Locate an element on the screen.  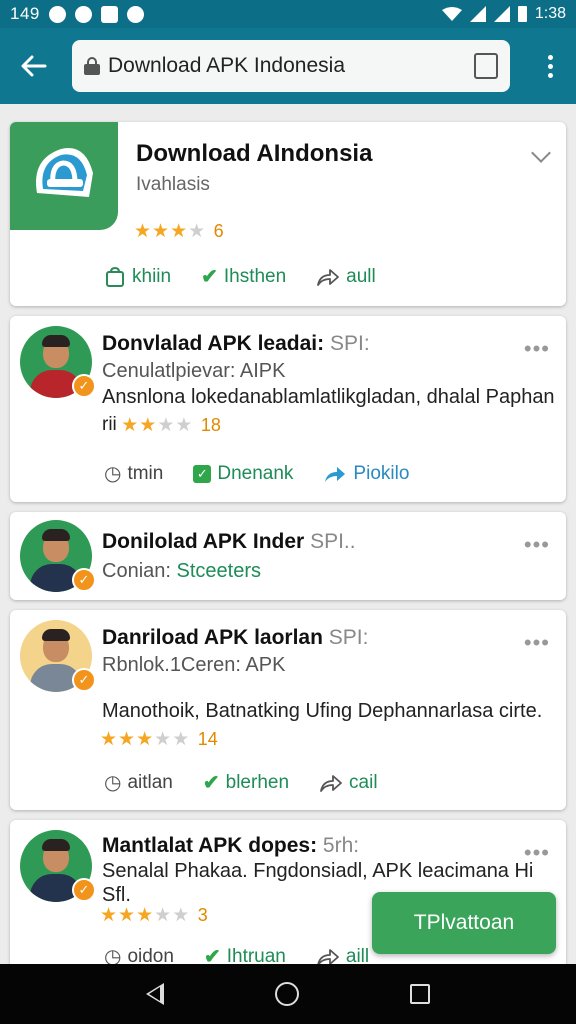
back-button is located at coordinates (34, 66).